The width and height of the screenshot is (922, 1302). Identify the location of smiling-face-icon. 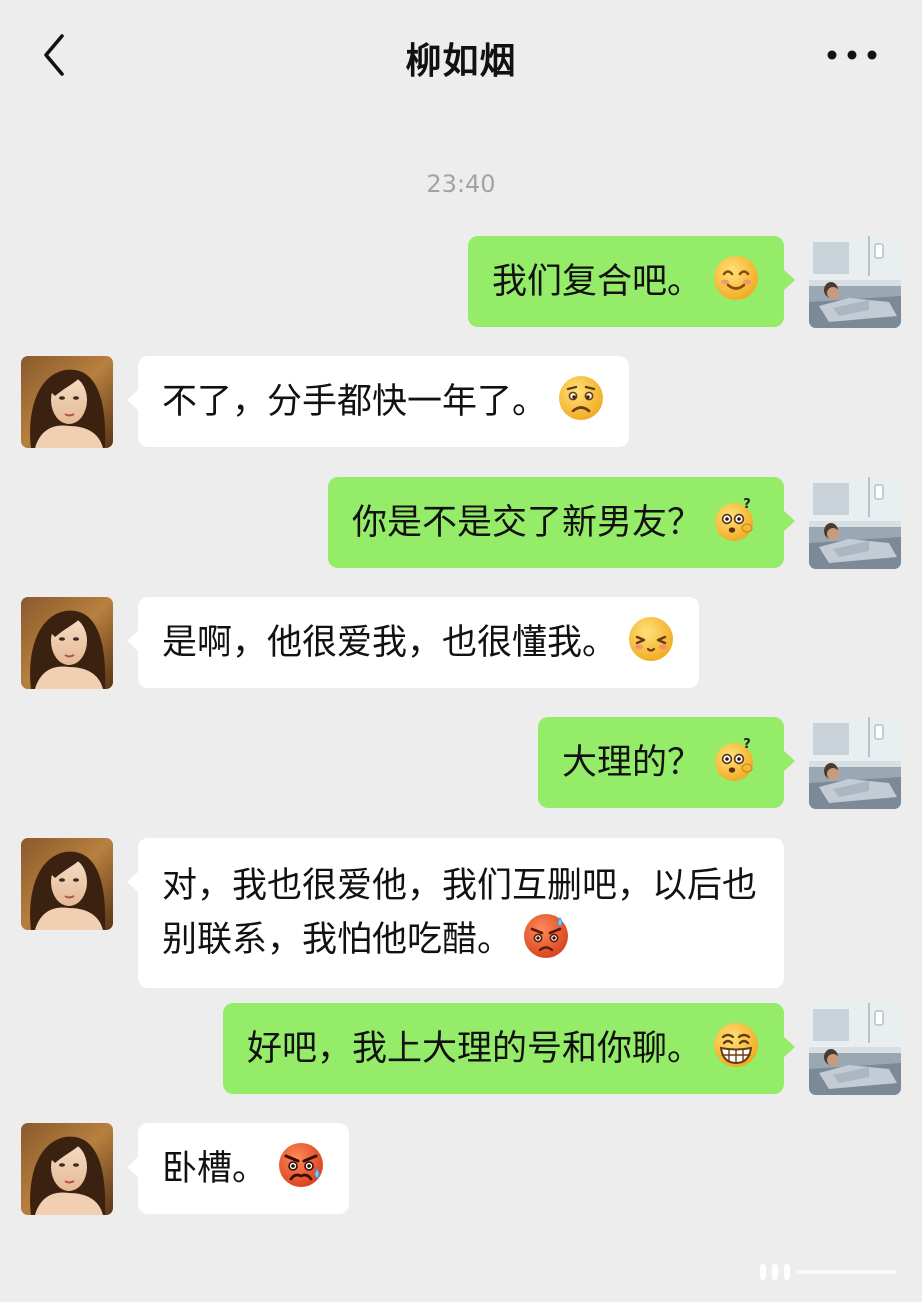
(736, 278).